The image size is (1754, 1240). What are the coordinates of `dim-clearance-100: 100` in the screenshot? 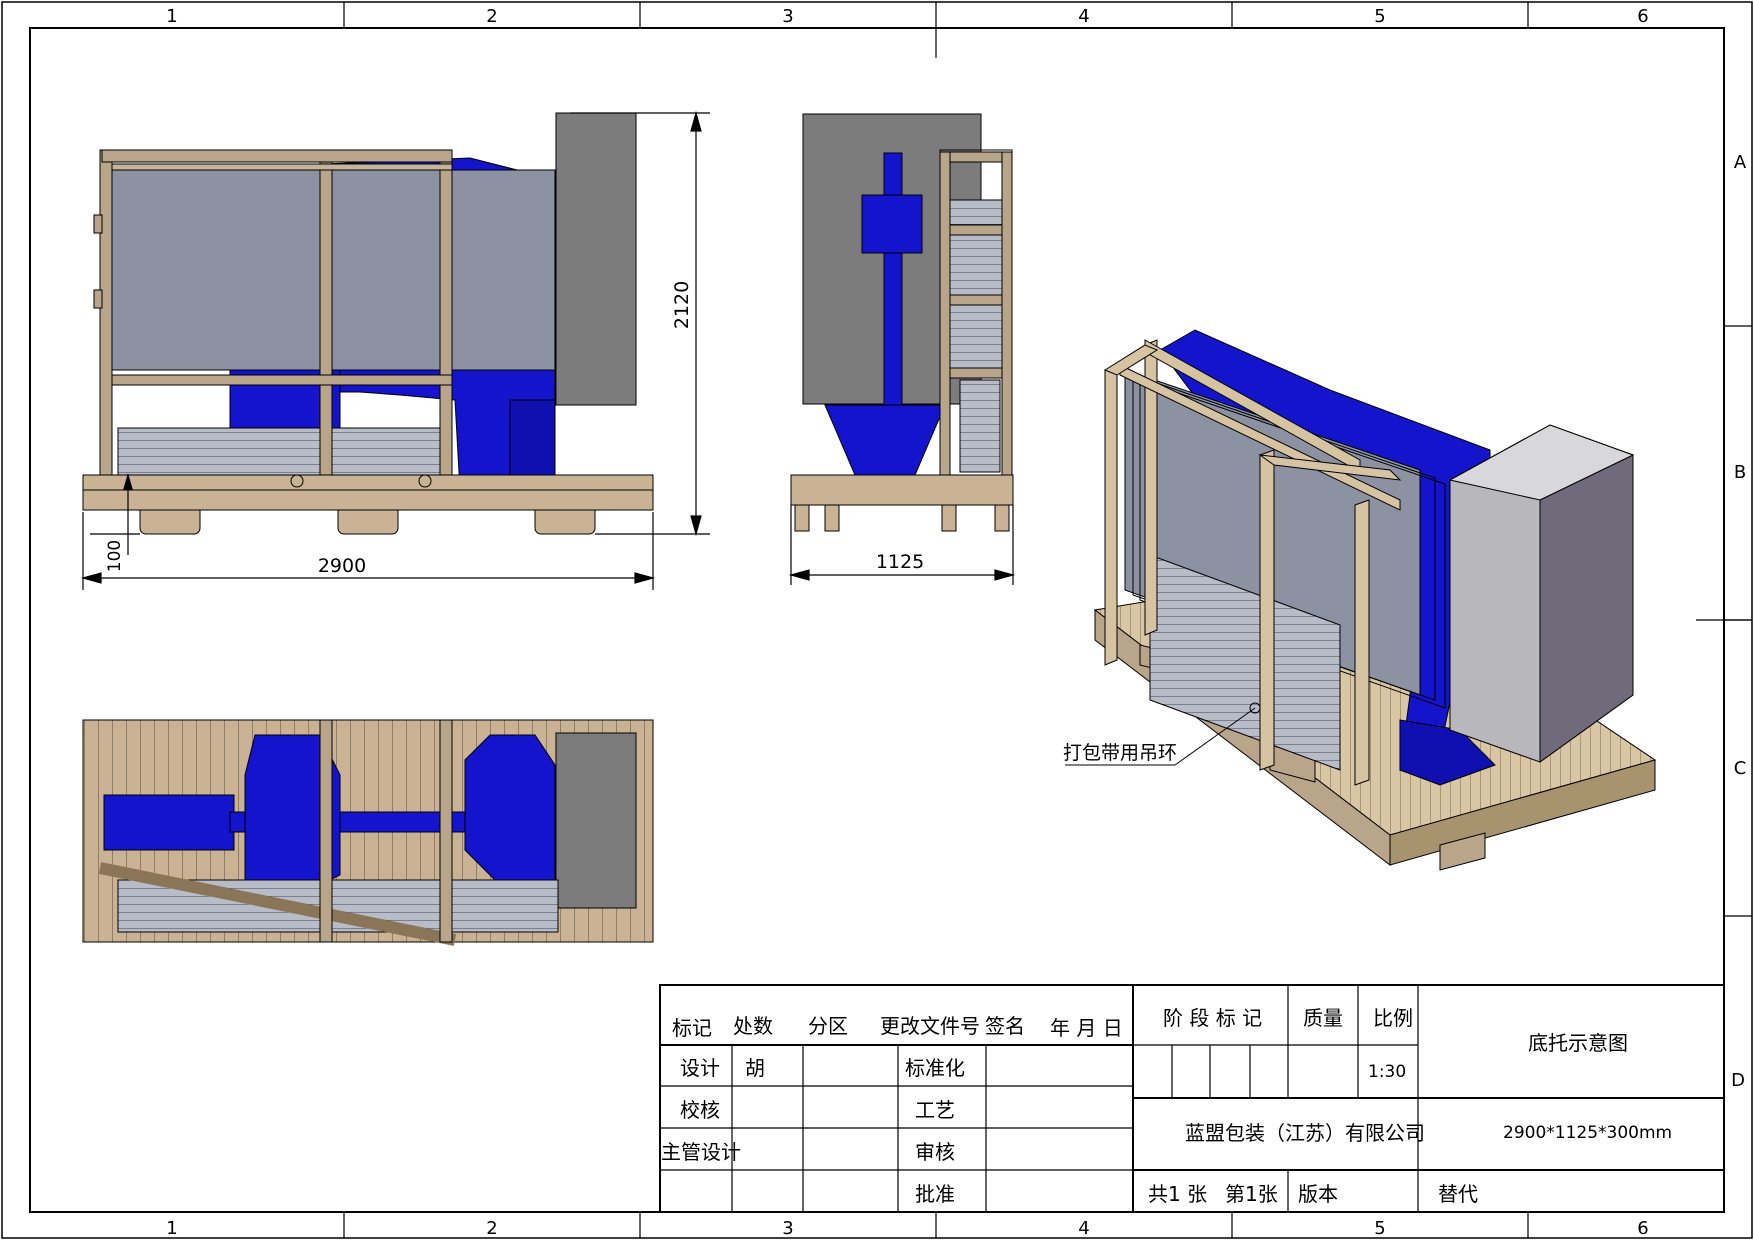 It's located at (115, 556).